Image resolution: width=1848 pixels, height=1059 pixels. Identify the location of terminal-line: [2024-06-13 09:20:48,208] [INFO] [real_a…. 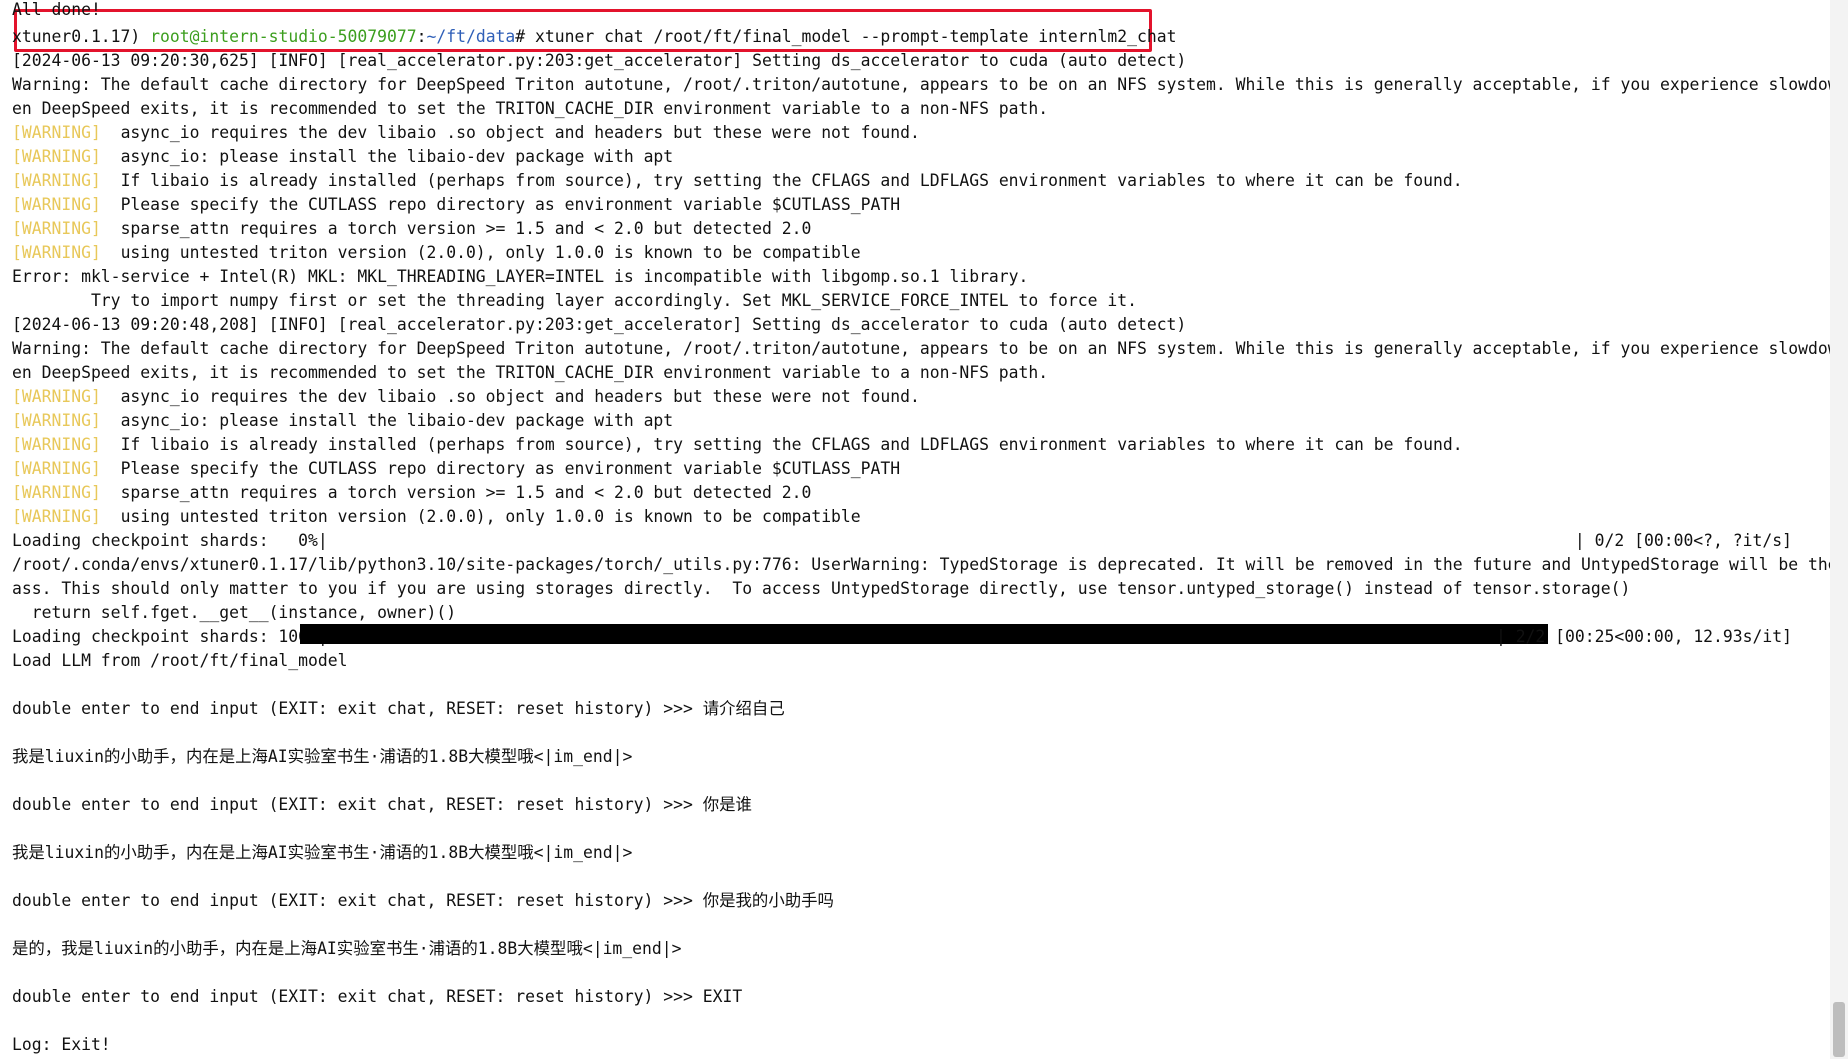
(599, 324).